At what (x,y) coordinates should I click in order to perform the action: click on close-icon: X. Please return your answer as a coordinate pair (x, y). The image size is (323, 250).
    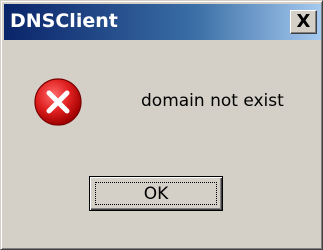
    Looking at the image, I should click on (303, 21).